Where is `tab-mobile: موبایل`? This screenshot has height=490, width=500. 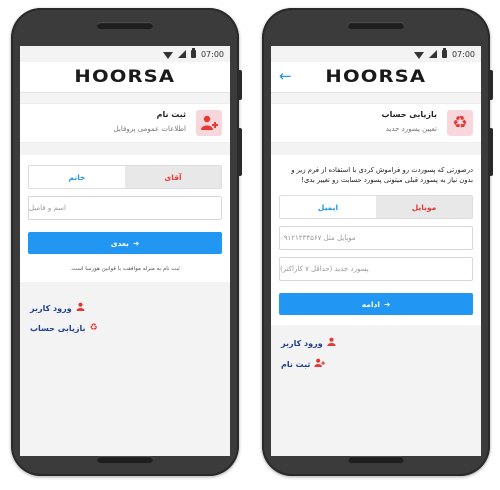
tab-mobile: موبایل is located at coordinates (424, 207).